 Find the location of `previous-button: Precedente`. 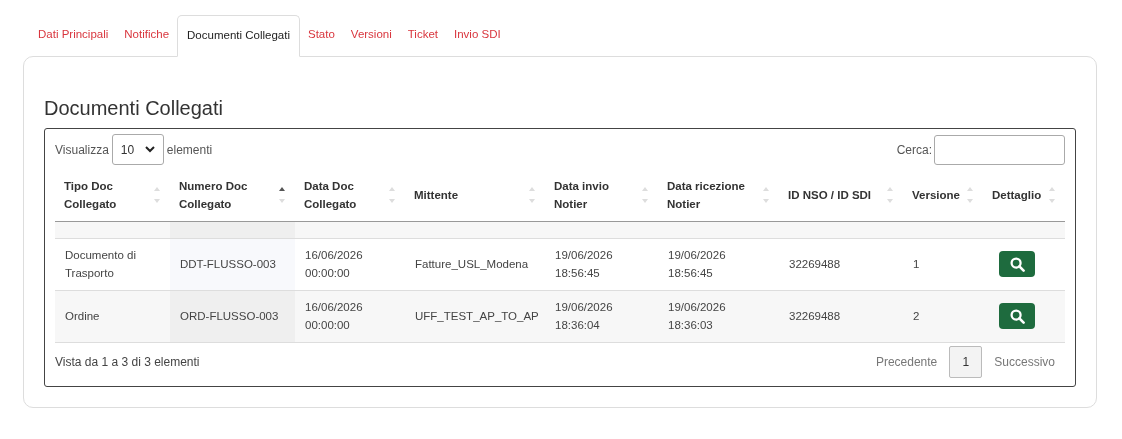

previous-button: Precedente is located at coordinates (906, 361).